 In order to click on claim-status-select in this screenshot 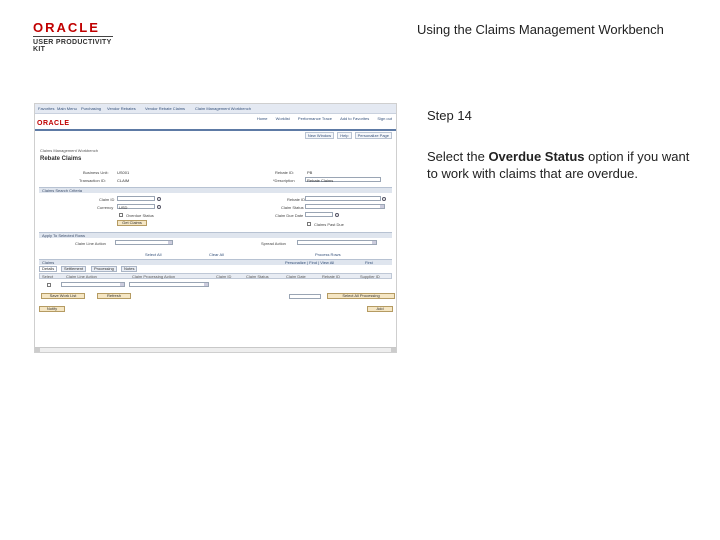, I will do `click(345, 206)`.